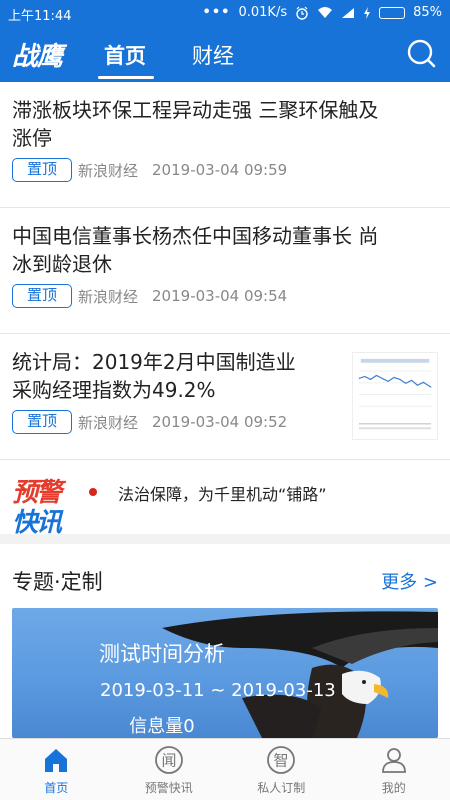 This screenshot has height=800, width=450. Describe the element at coordinates (421, 53) in the screenshot. I see `search-icon` at that location.